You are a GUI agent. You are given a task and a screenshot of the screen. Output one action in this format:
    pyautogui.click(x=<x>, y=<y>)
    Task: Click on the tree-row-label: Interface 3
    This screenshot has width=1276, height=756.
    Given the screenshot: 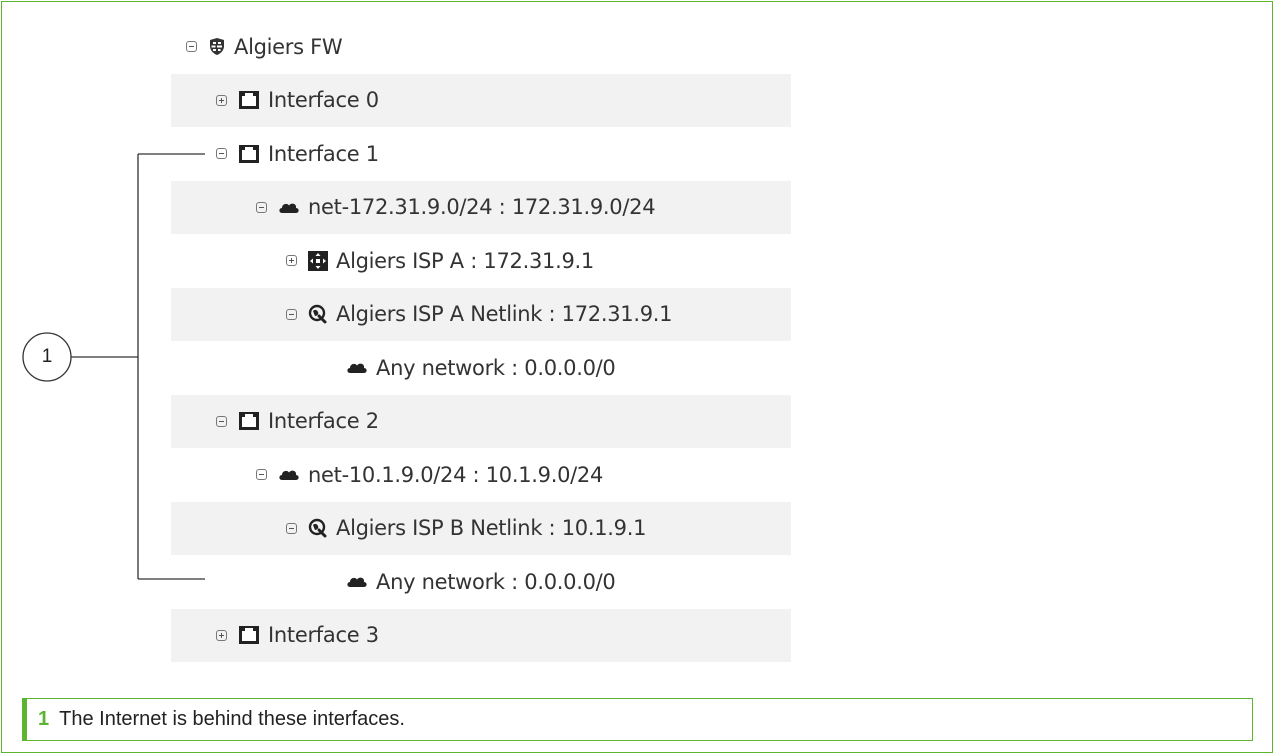 What is the action you would take?
    pyautogui.click(x=323, y=635)
    